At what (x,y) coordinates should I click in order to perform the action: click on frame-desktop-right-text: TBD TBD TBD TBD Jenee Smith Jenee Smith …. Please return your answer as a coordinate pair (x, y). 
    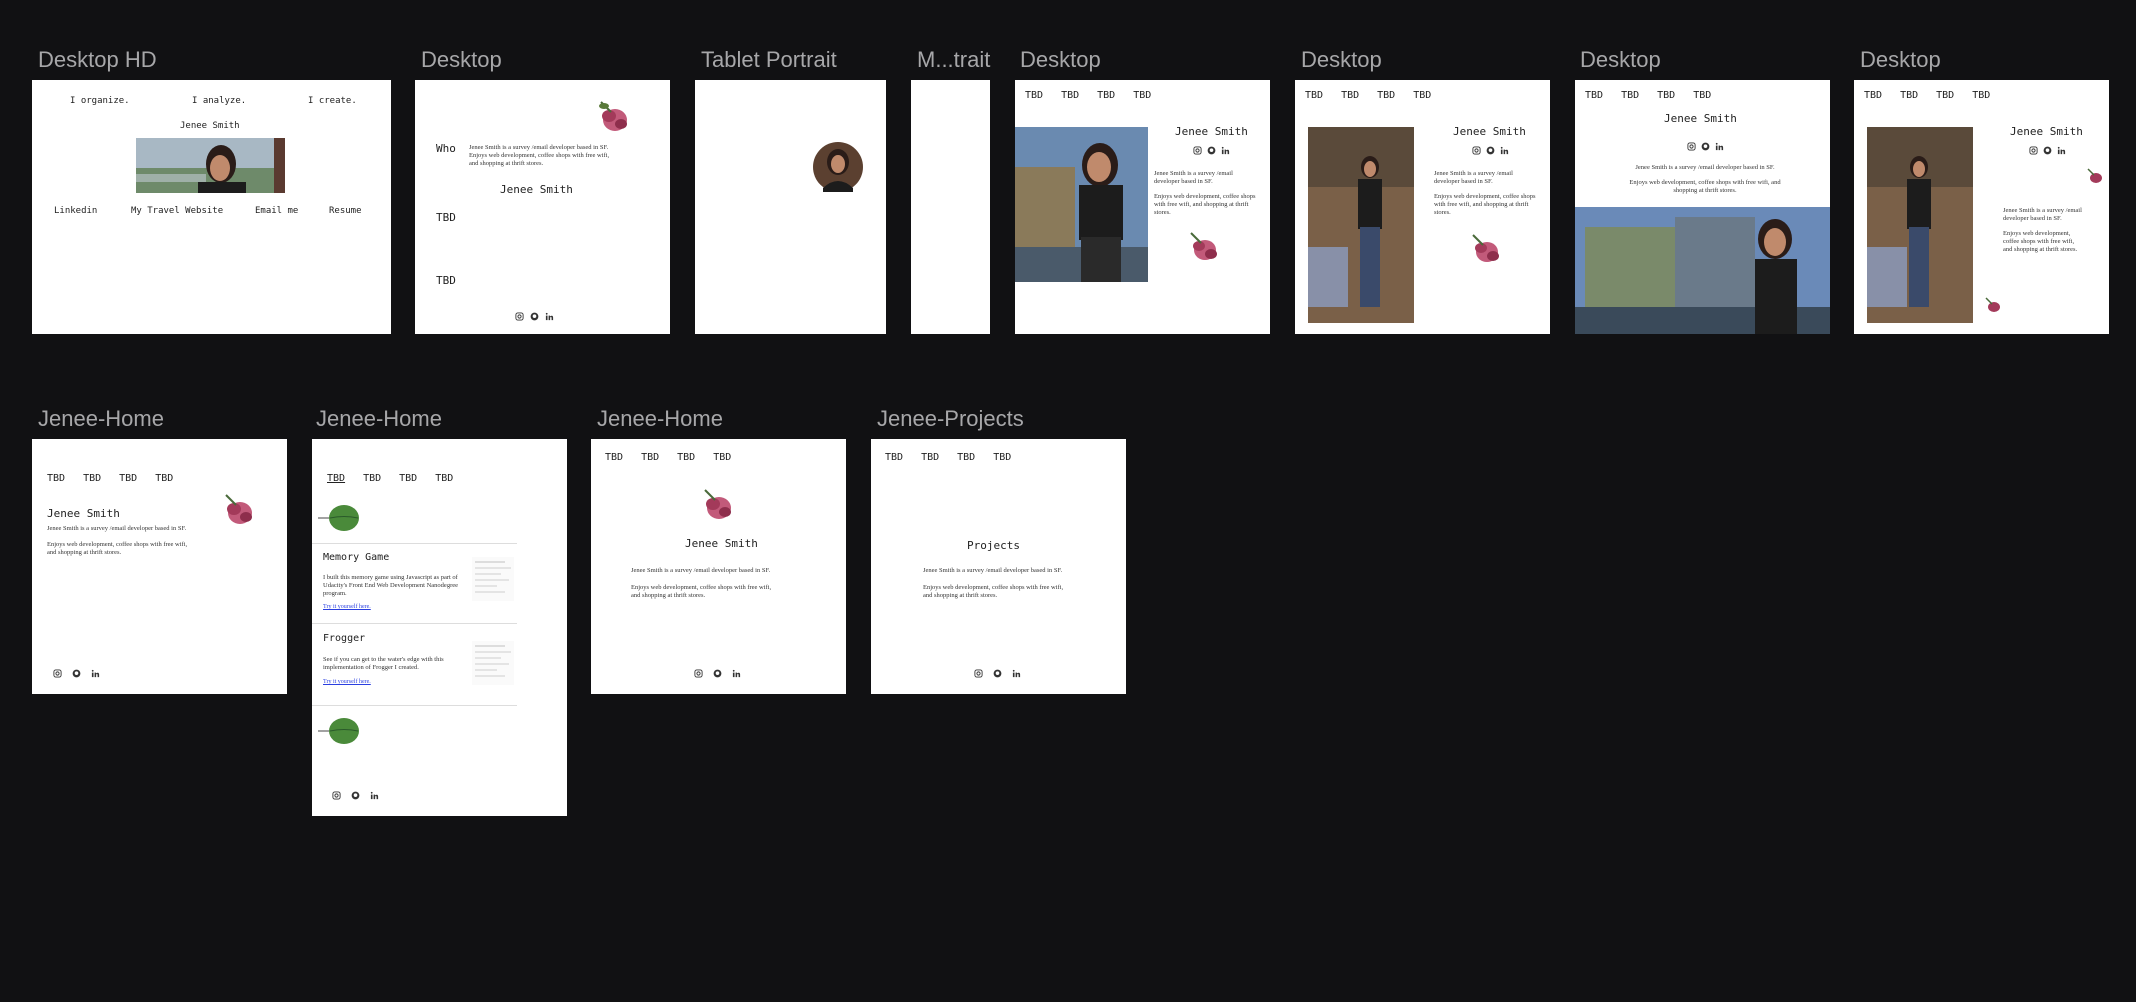
    Looking at the image, I should click on (1981, 207).